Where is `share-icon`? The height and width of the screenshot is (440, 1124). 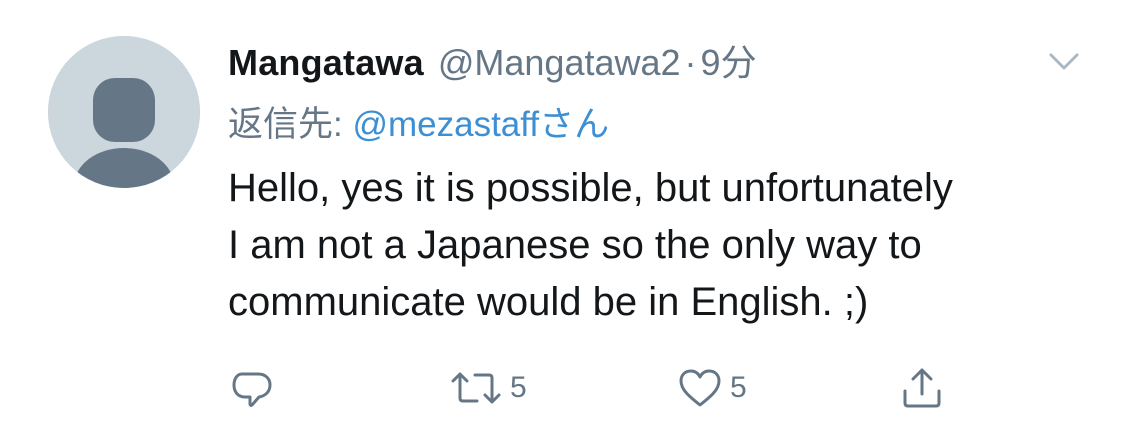
share-icon is located at coordinates (922, 388).